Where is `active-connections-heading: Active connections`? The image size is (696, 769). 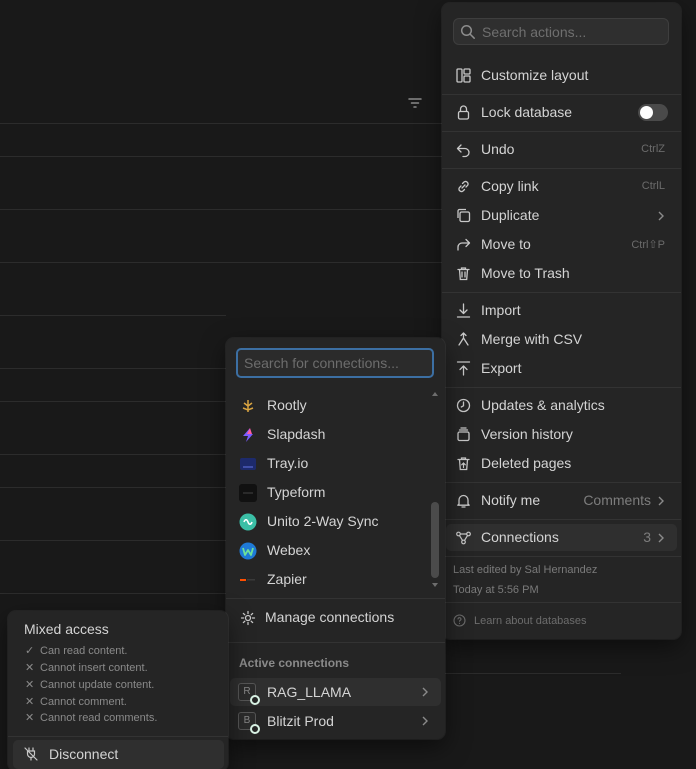 active-connections-heading: Active connections is located at coordinates (294, 663).